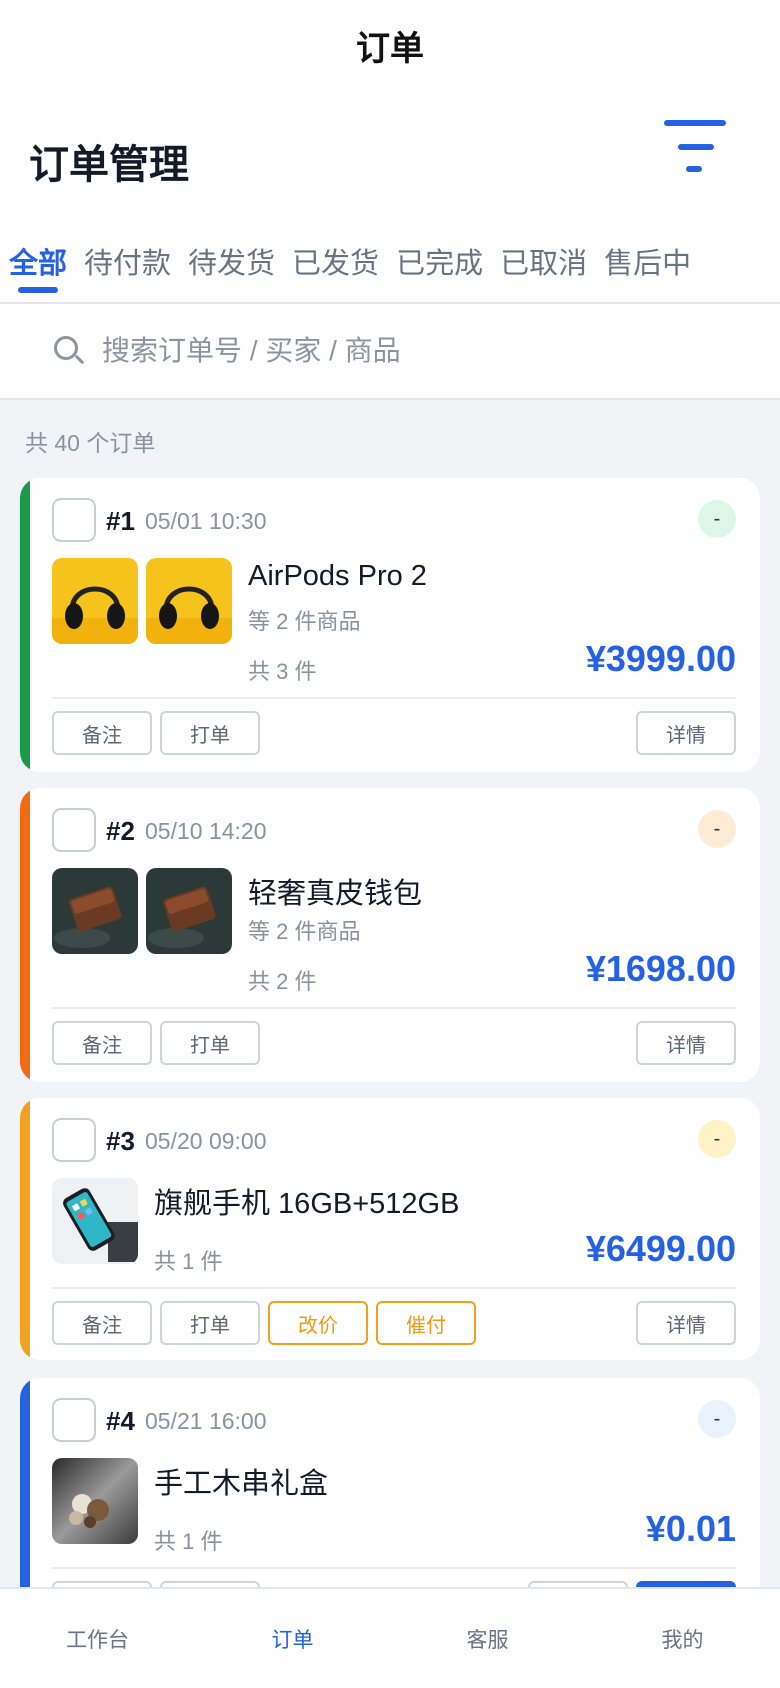  What do you see at coordinates (682, 1638) in the screenshot?
I see `nav-mine: 我的` at bounding box center [682, 1638].